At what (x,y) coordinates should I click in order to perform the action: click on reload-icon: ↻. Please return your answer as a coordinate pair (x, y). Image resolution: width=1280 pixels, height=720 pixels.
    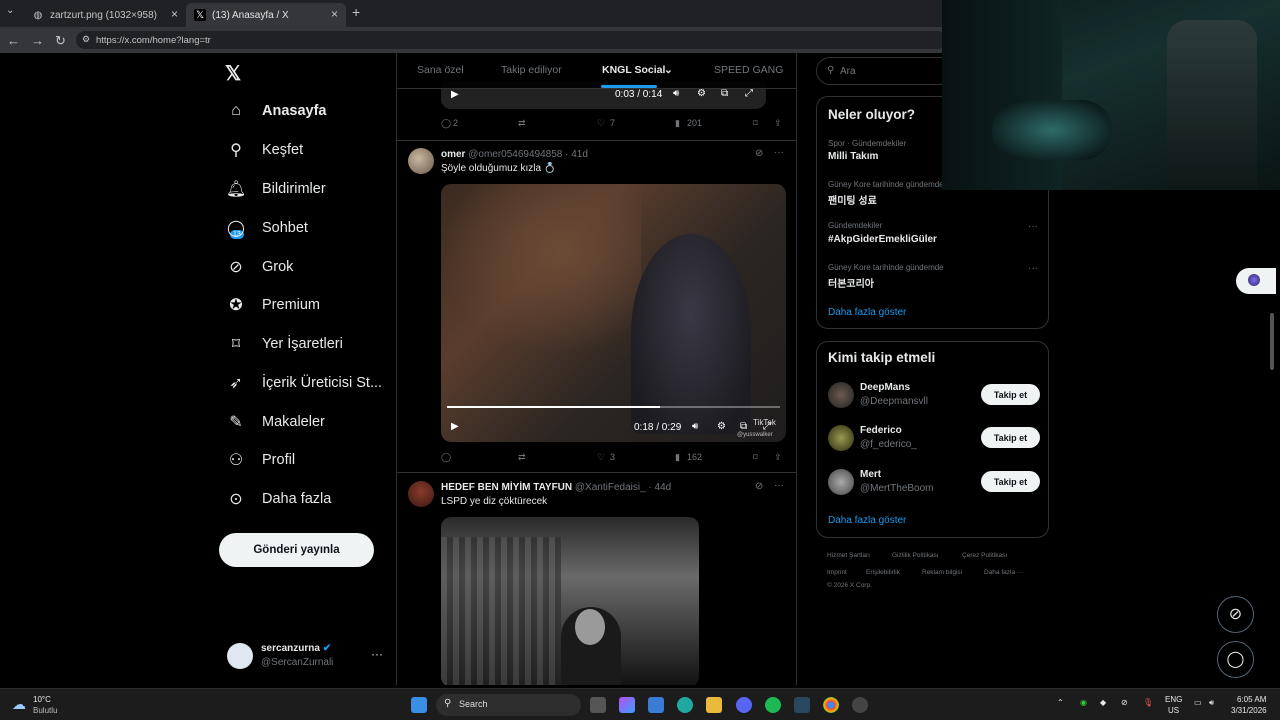
    Looking at the image, I should click on (60, 41).